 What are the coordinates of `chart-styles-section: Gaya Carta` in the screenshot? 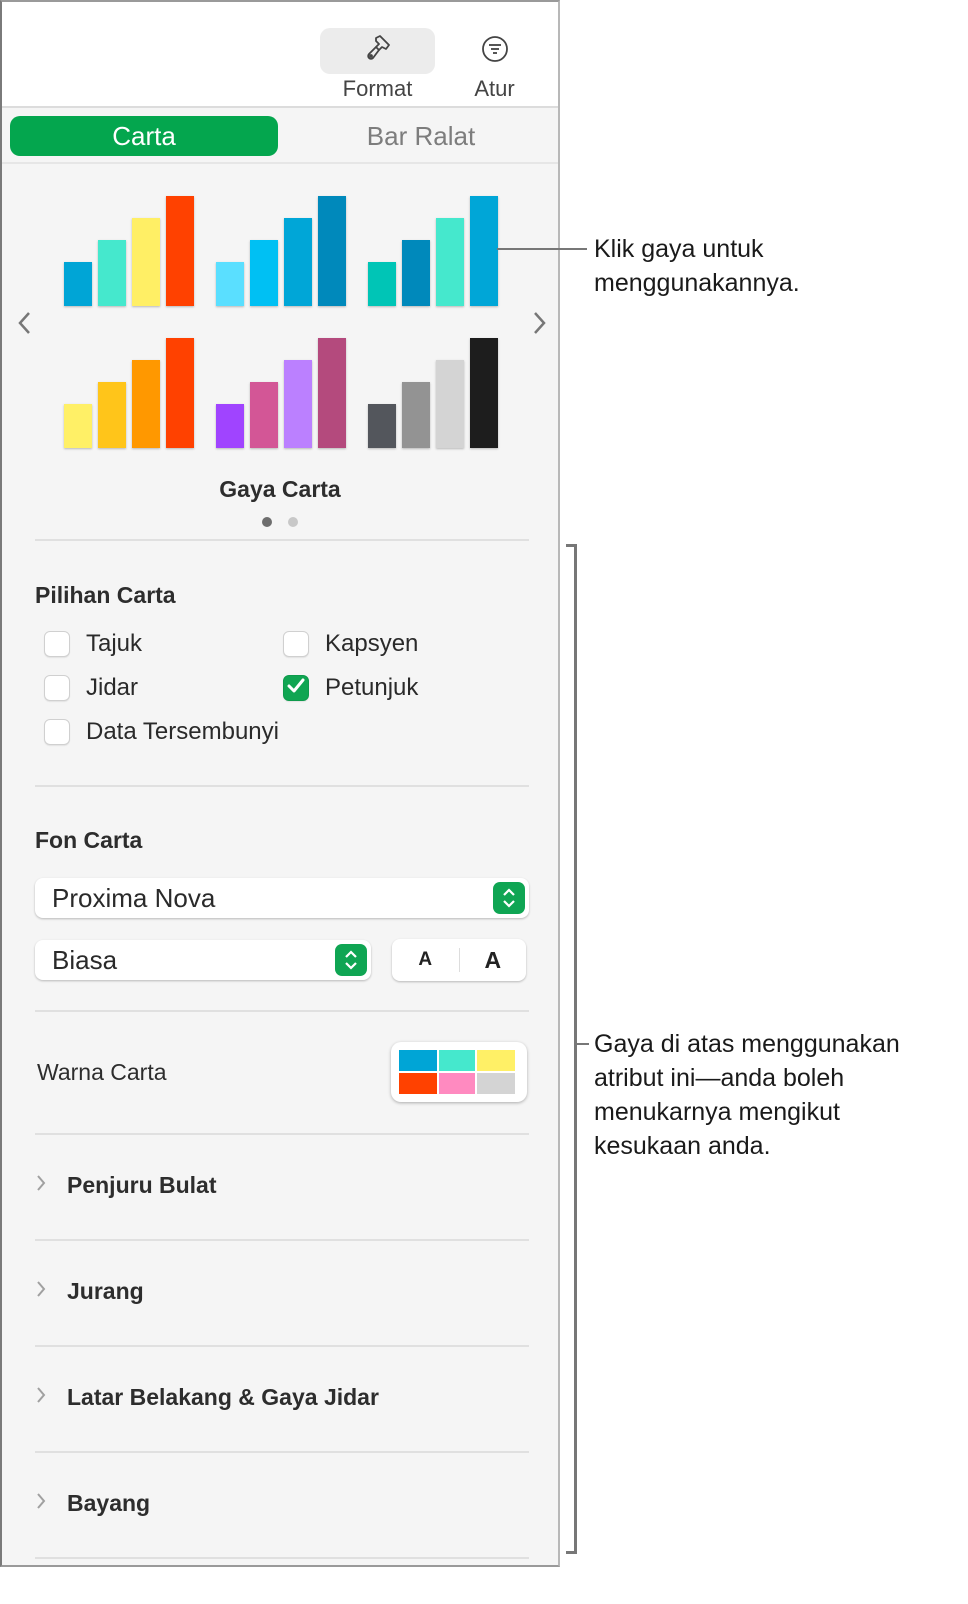 It's located at (280, 349).